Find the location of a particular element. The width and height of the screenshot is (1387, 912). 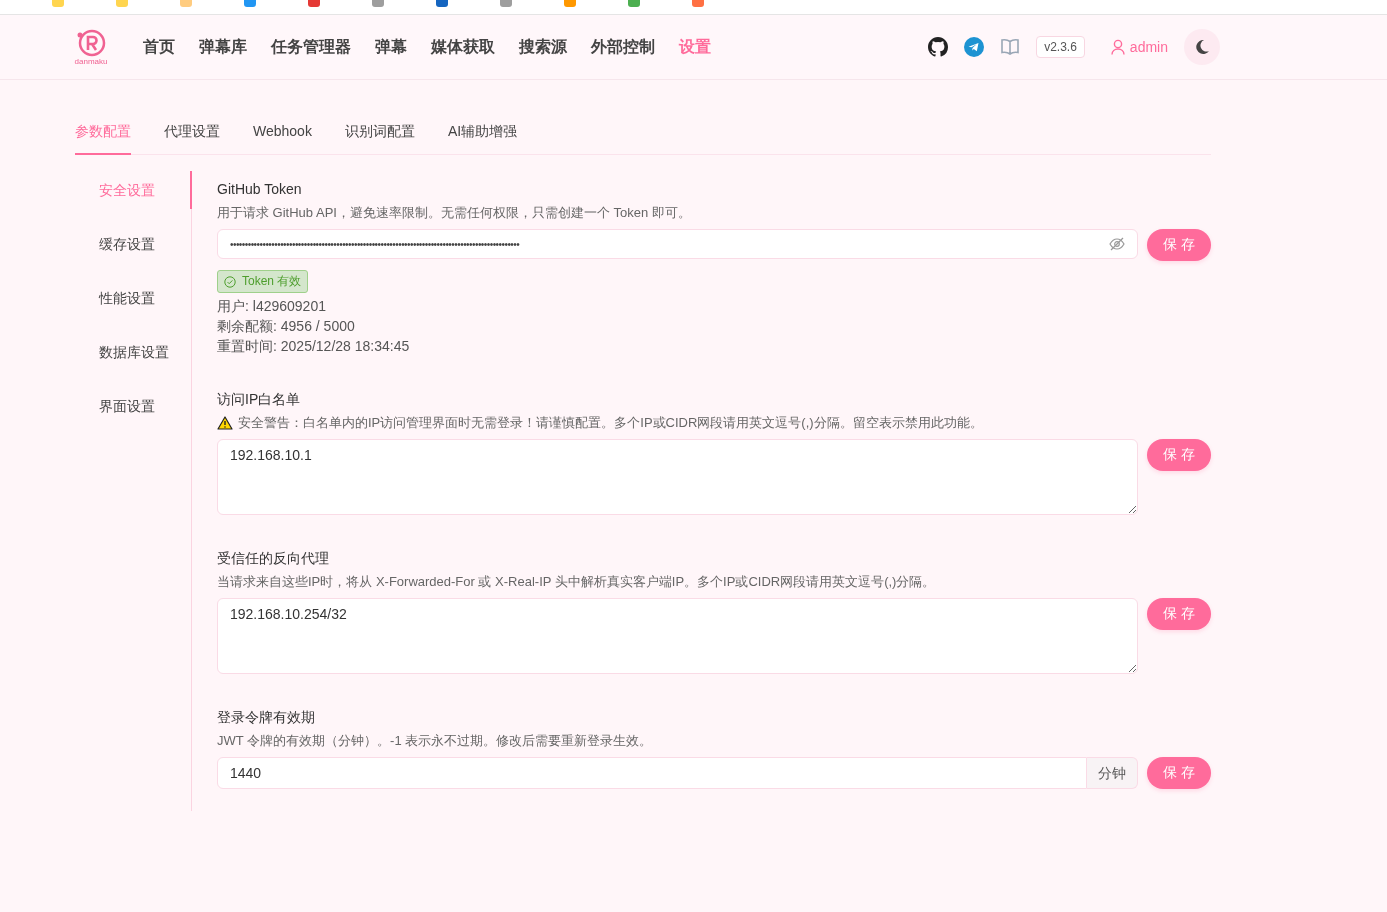

token-status-badge: Token 有效 is located at coordinates (263, 281).